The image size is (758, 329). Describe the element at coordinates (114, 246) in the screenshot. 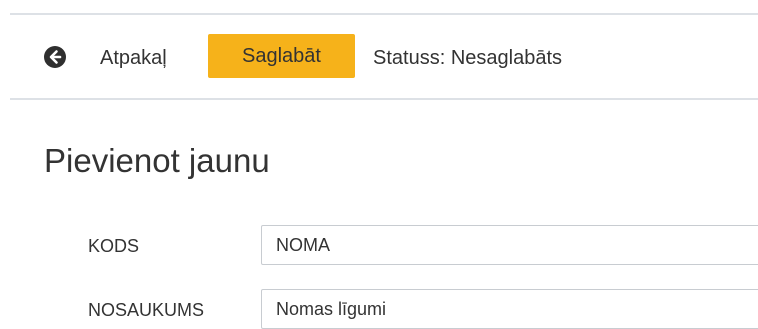

I see `code-label: KODS` at that location.